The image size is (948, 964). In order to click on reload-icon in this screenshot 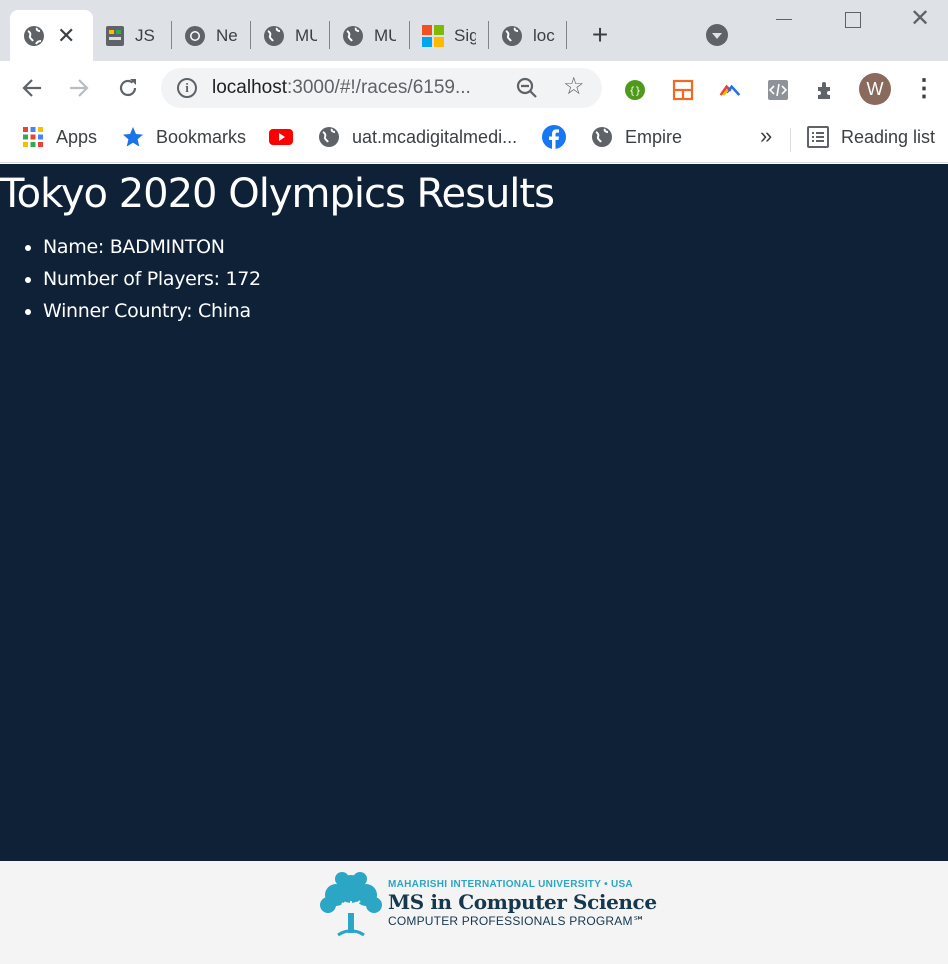, I will do `click(128, 88)`.